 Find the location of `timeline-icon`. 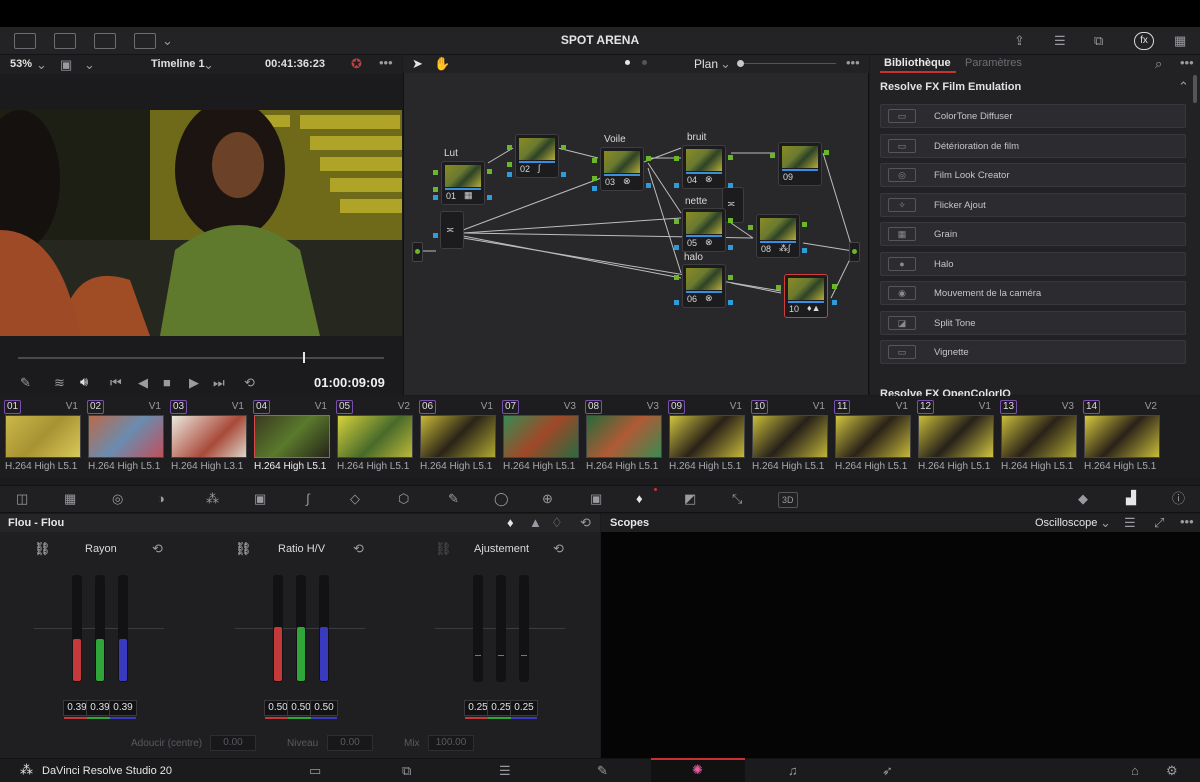

timeline-icon is located at coordinates (145, 41).